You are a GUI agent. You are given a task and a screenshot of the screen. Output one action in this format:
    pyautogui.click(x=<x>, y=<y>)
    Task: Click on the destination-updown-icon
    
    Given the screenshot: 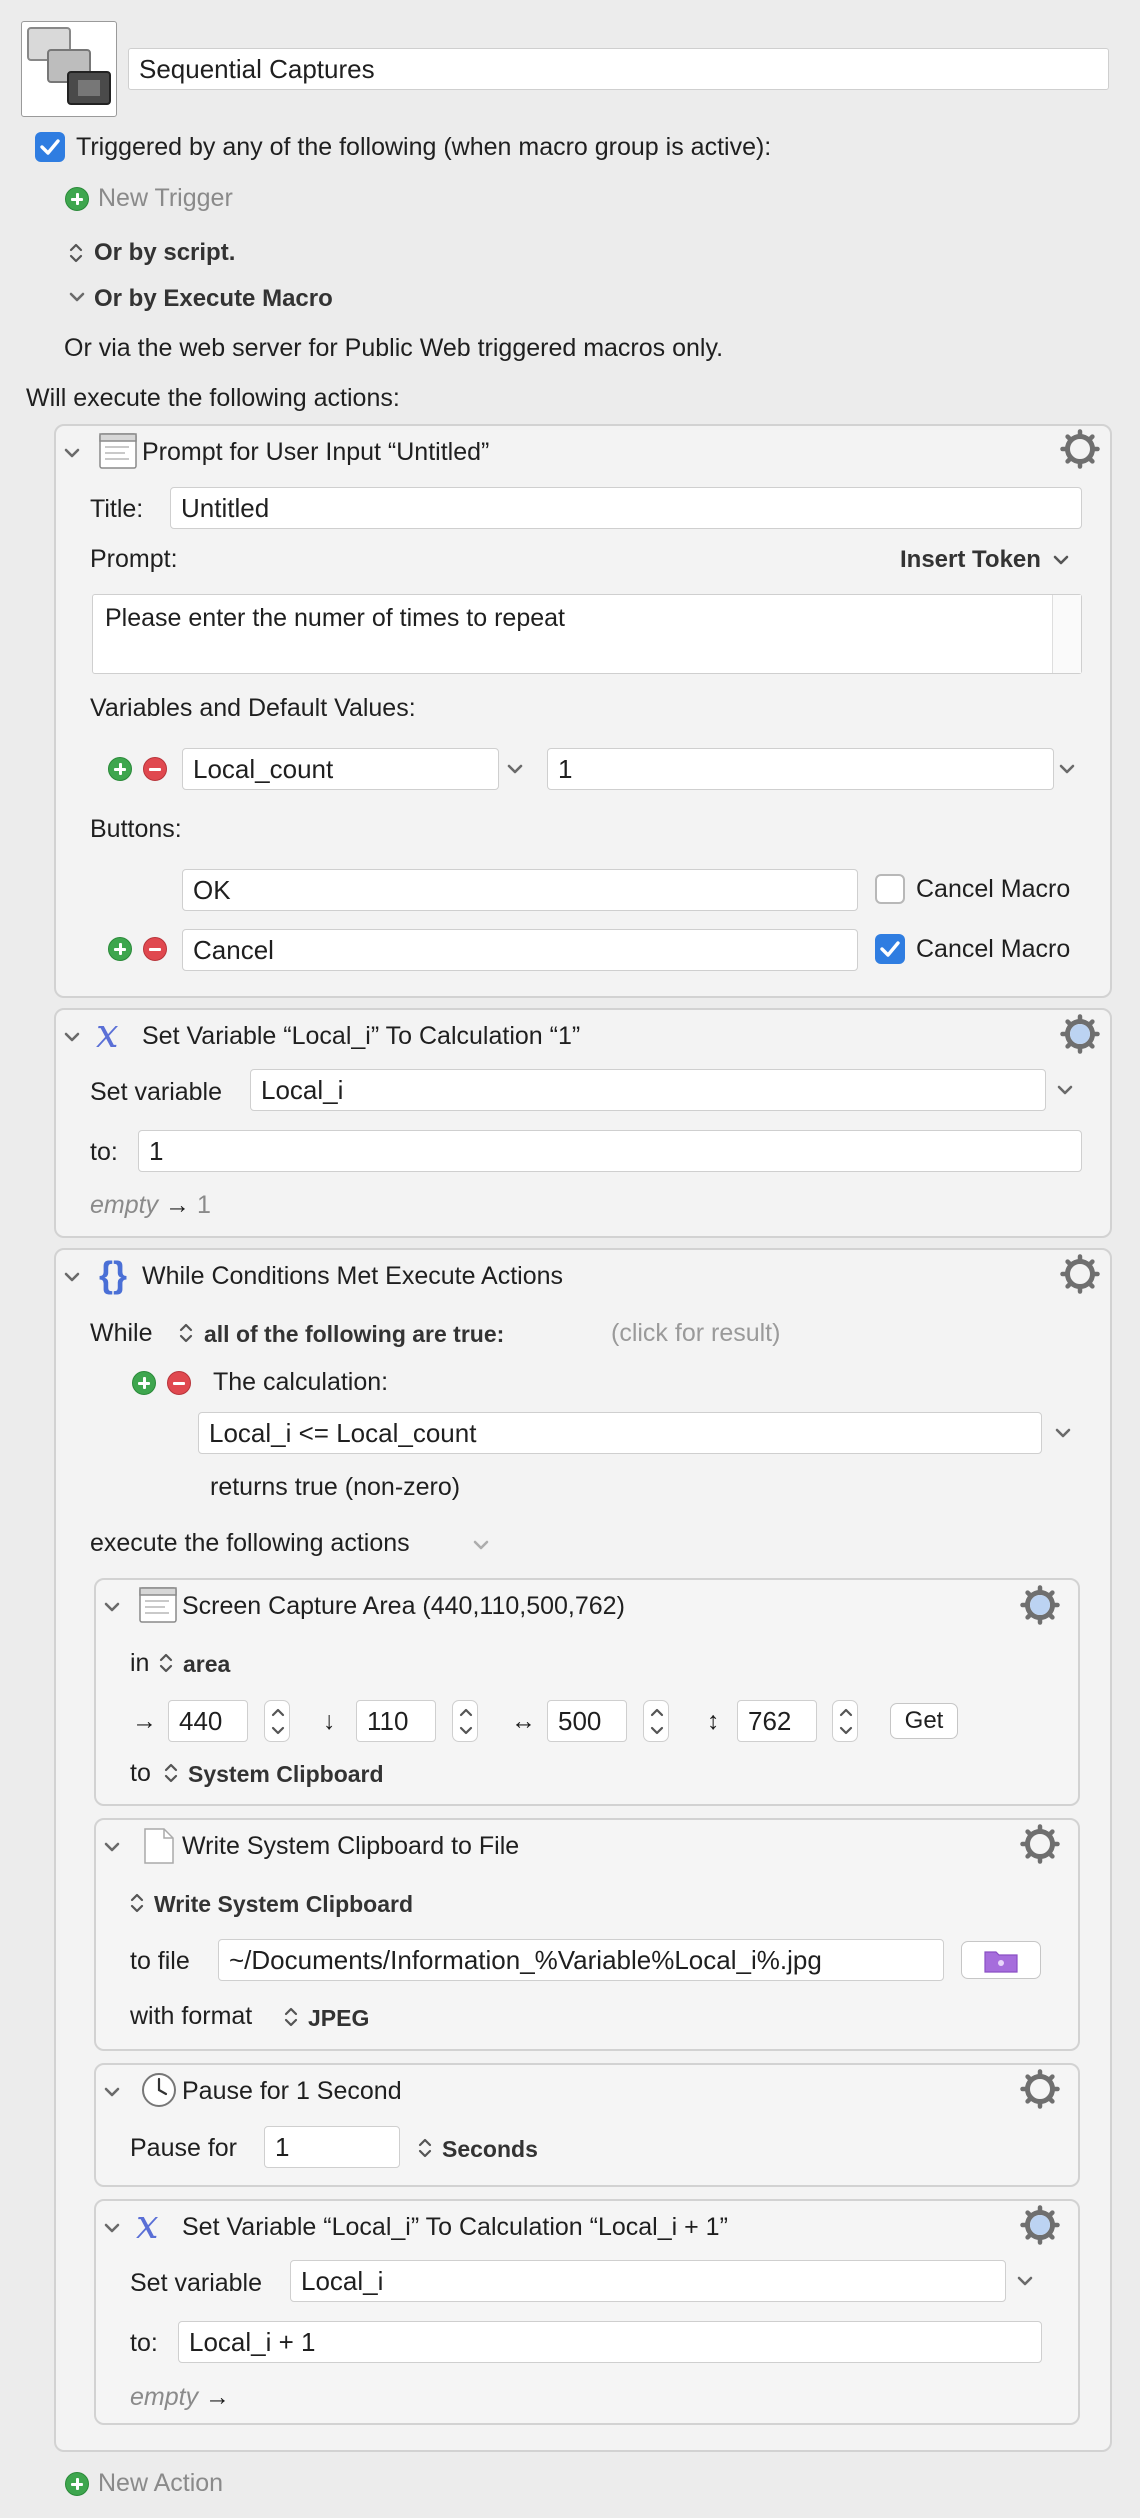 What is the action you would take?
    pyautogui.click(x=171, y=1773)
    